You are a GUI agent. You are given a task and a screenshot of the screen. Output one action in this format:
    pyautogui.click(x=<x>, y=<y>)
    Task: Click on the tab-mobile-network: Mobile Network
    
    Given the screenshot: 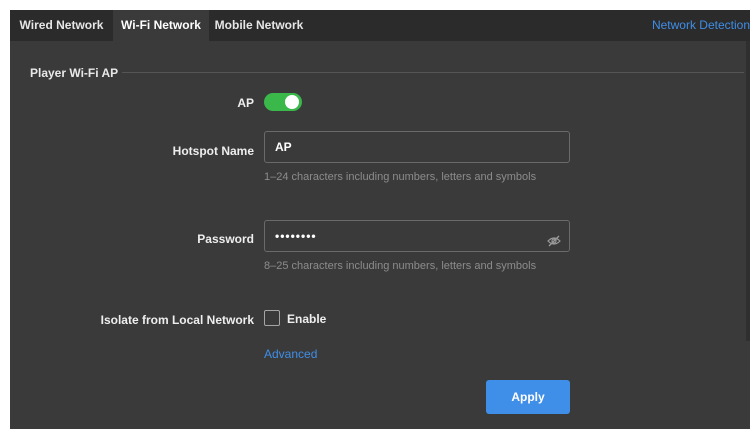 What is the action you would take?
    pyautogui.click(x=259, y=25)
    